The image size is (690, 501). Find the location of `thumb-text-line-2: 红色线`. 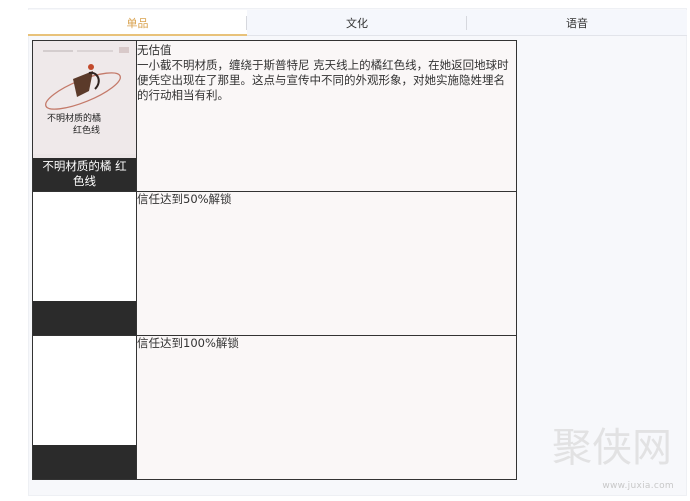

thumb-text-line-2: 红色线 is located at coordinates (86, 130).